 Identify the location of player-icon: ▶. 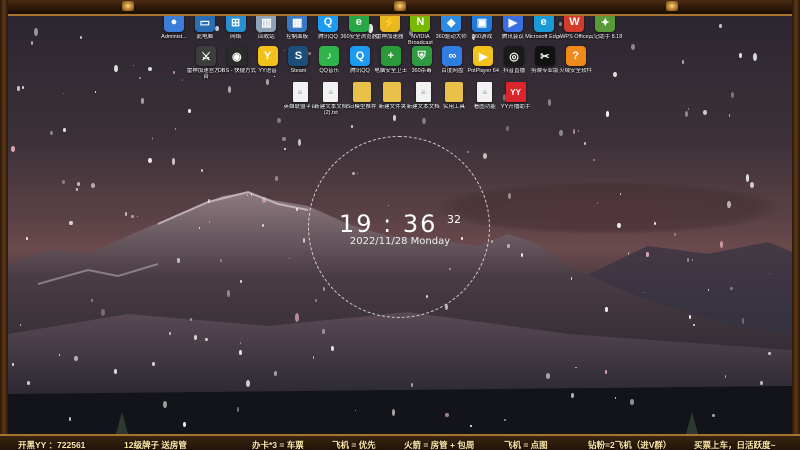
(483, 56).